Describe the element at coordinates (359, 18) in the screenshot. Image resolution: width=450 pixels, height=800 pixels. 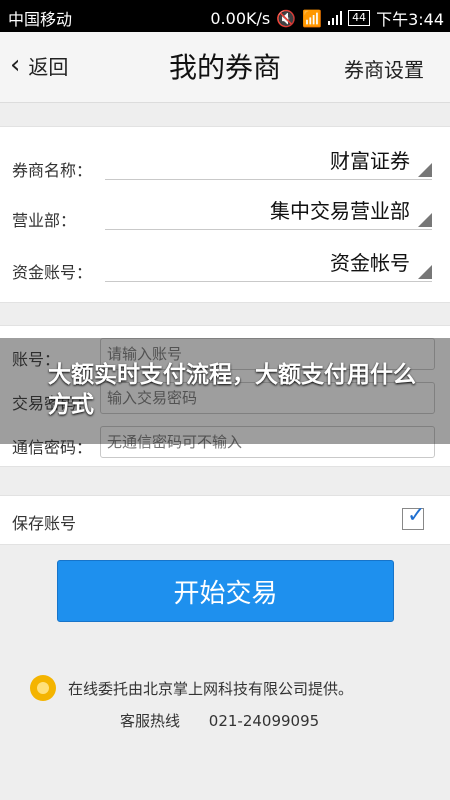
I see `battery-icon: 44` at that location.